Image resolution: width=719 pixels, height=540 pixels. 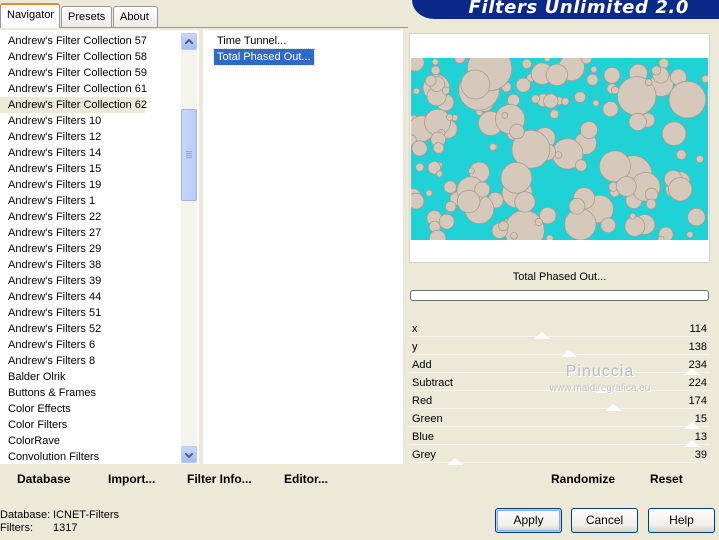 I want to click on category-item: Color Filters, so click(x=99, y=425).